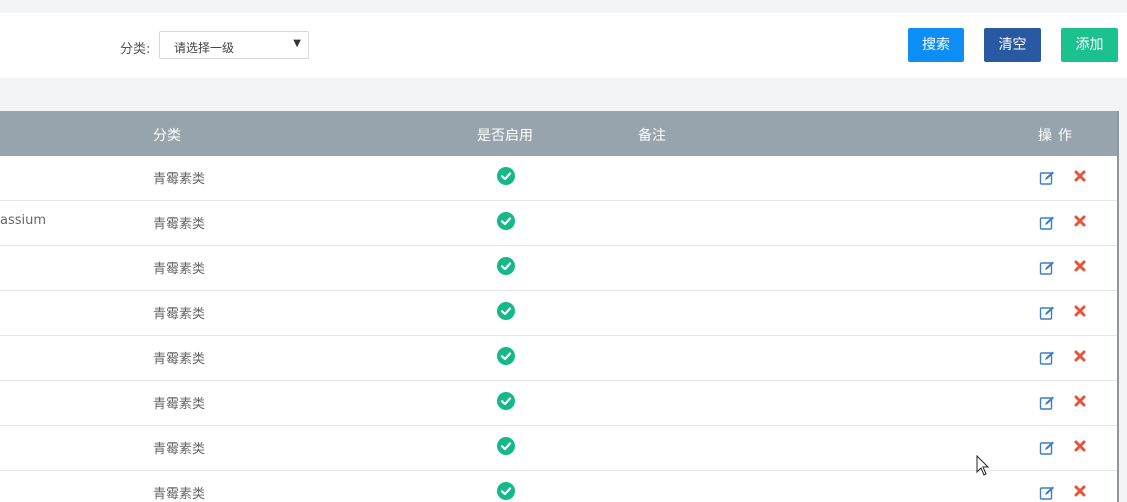 The width and height of the screenshot is (1127, 502). What do you see at coordinates (652, 136) in the screenshot?
I see `header-remark: 备注` at bounding box center [652, 136].